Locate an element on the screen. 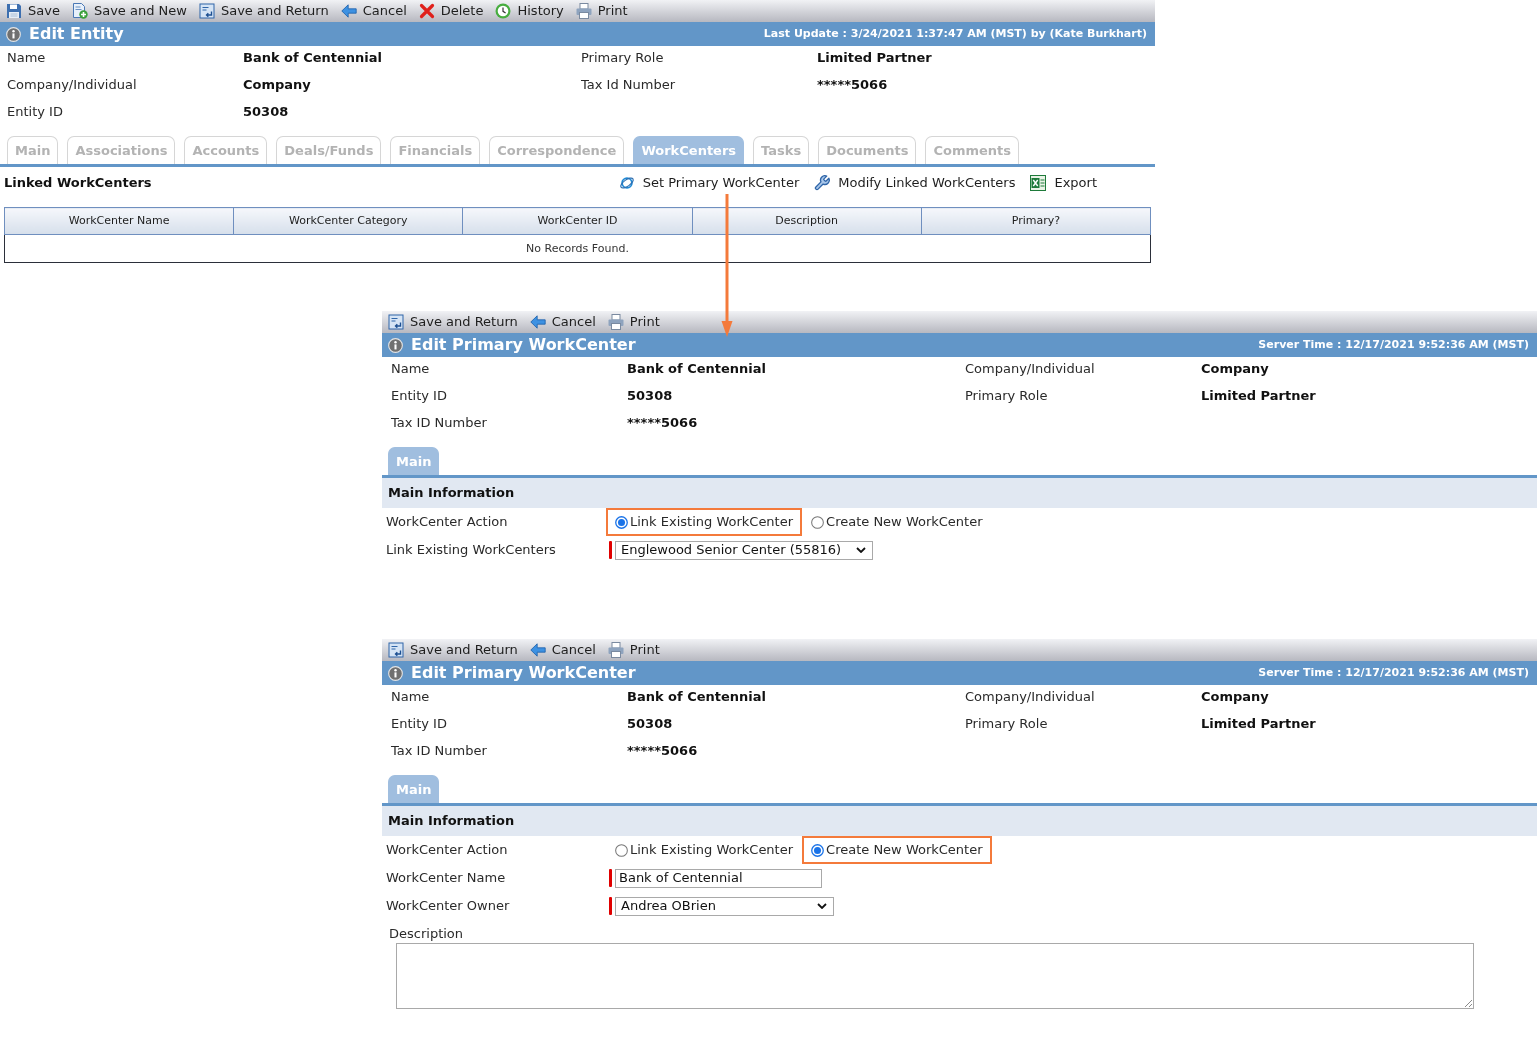 This screenshot has height=1039, width=1537. select-field: Andrea OBrien is located at coordinates (724, 906).